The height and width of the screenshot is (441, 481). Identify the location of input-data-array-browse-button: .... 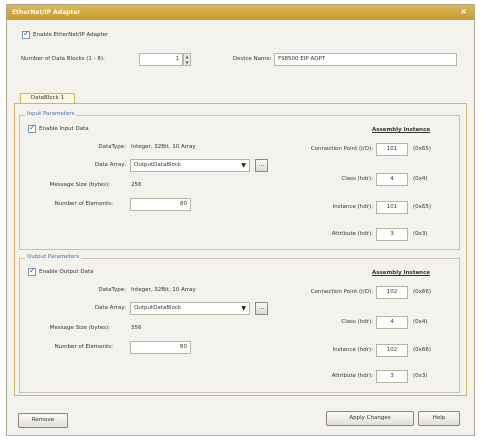
(261, 165).